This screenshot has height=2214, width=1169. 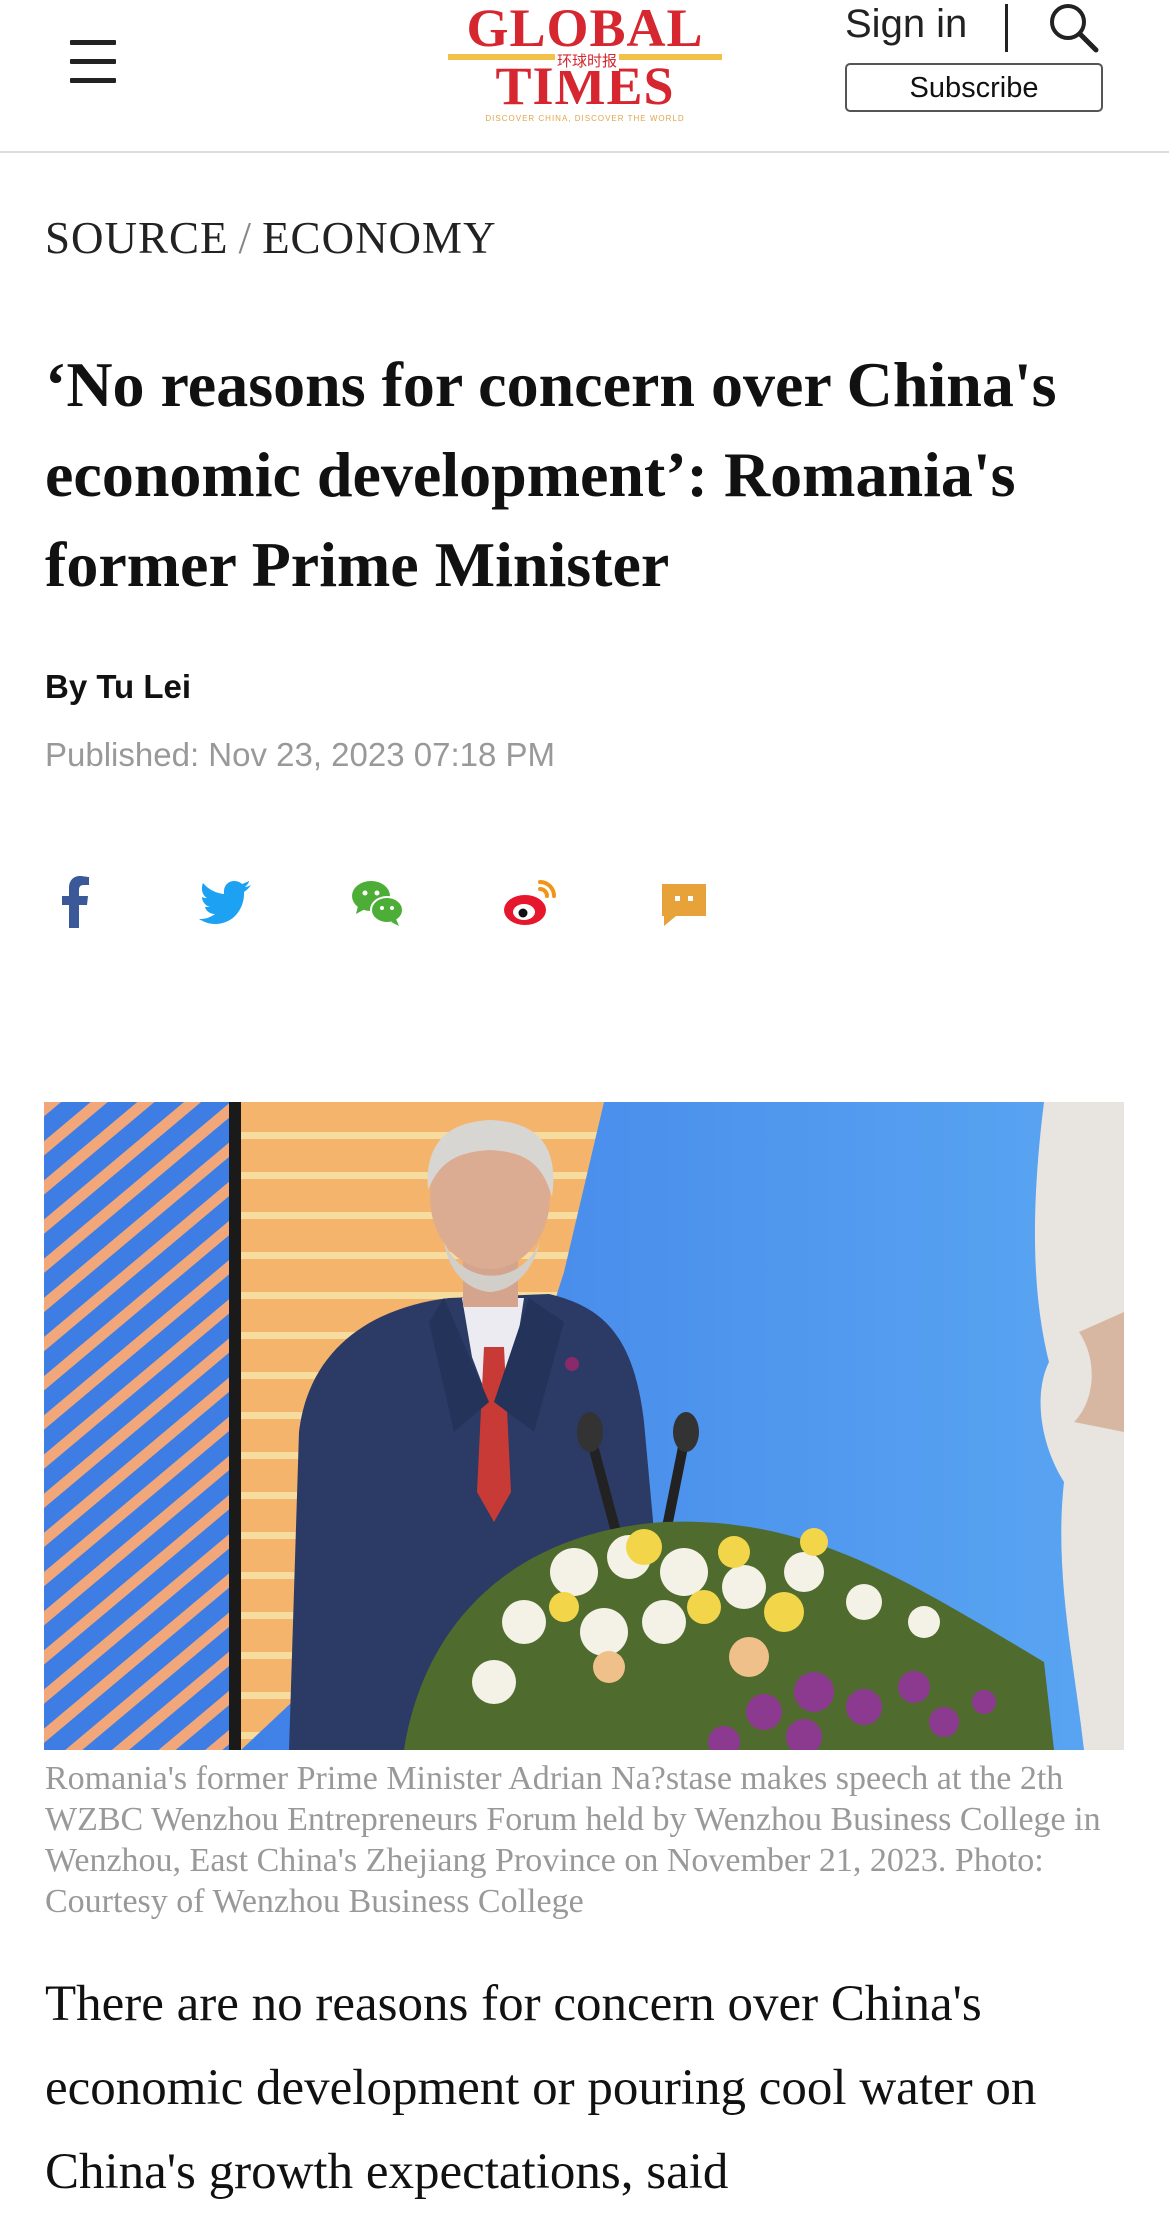 I want to click on hamburger-menu-icon, so click(x=95, y=65).